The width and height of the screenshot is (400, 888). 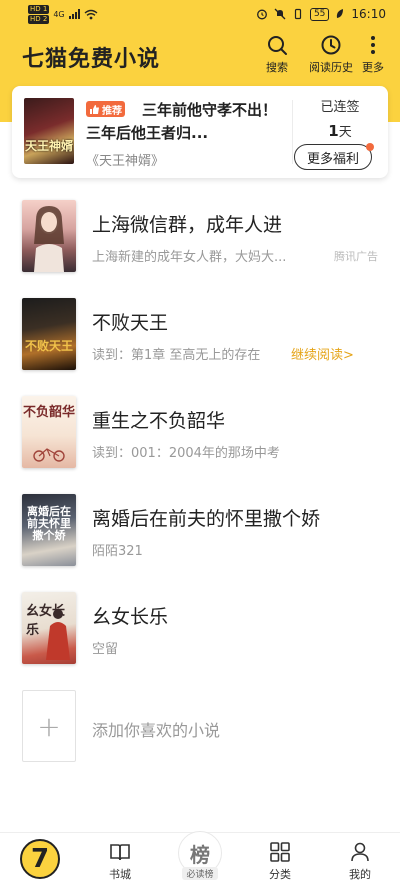 I want to click on bottom-navigation: • • 7 书城 榜 必读榜 分类 我的, so click(x=200, y=859).